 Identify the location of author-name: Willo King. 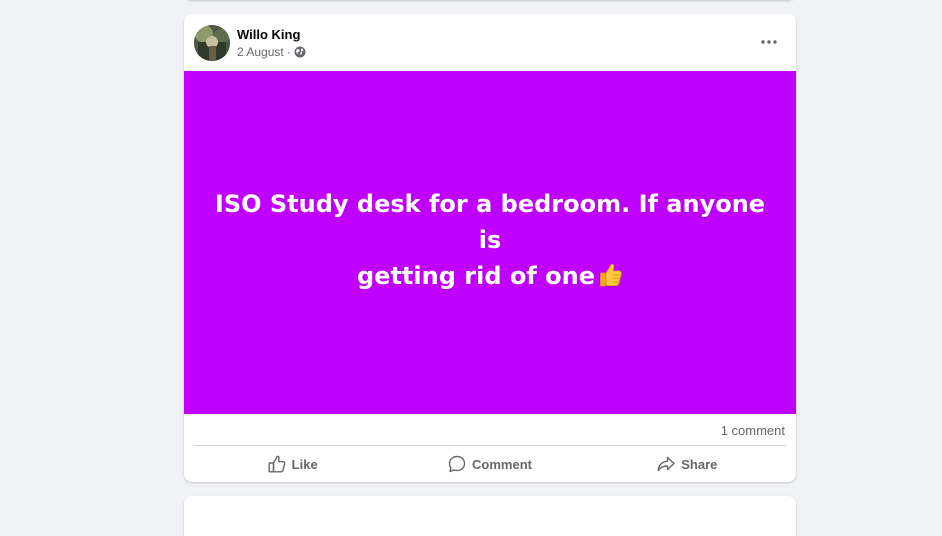
(268, 34).